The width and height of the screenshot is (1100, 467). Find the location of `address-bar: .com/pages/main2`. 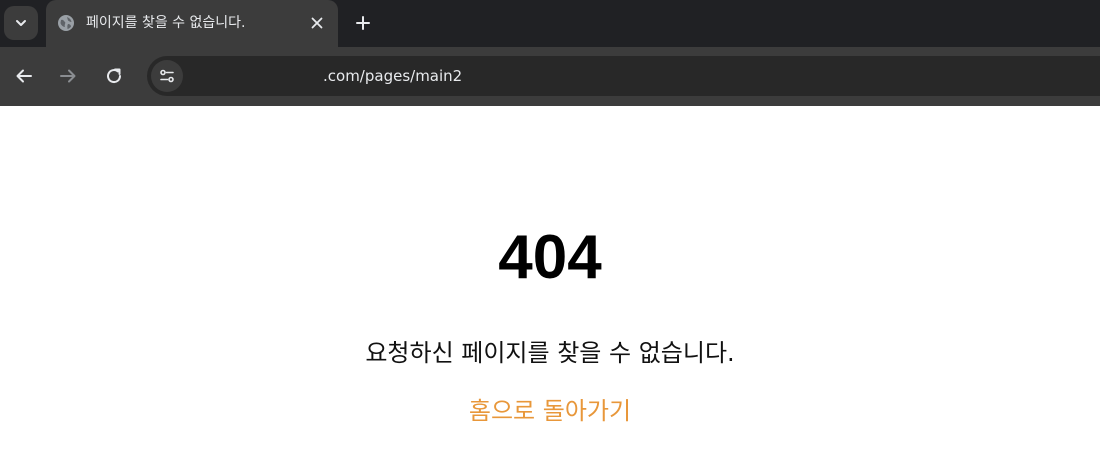

address-bar: .com/pages/main2 is located at coordinates (623, 76).